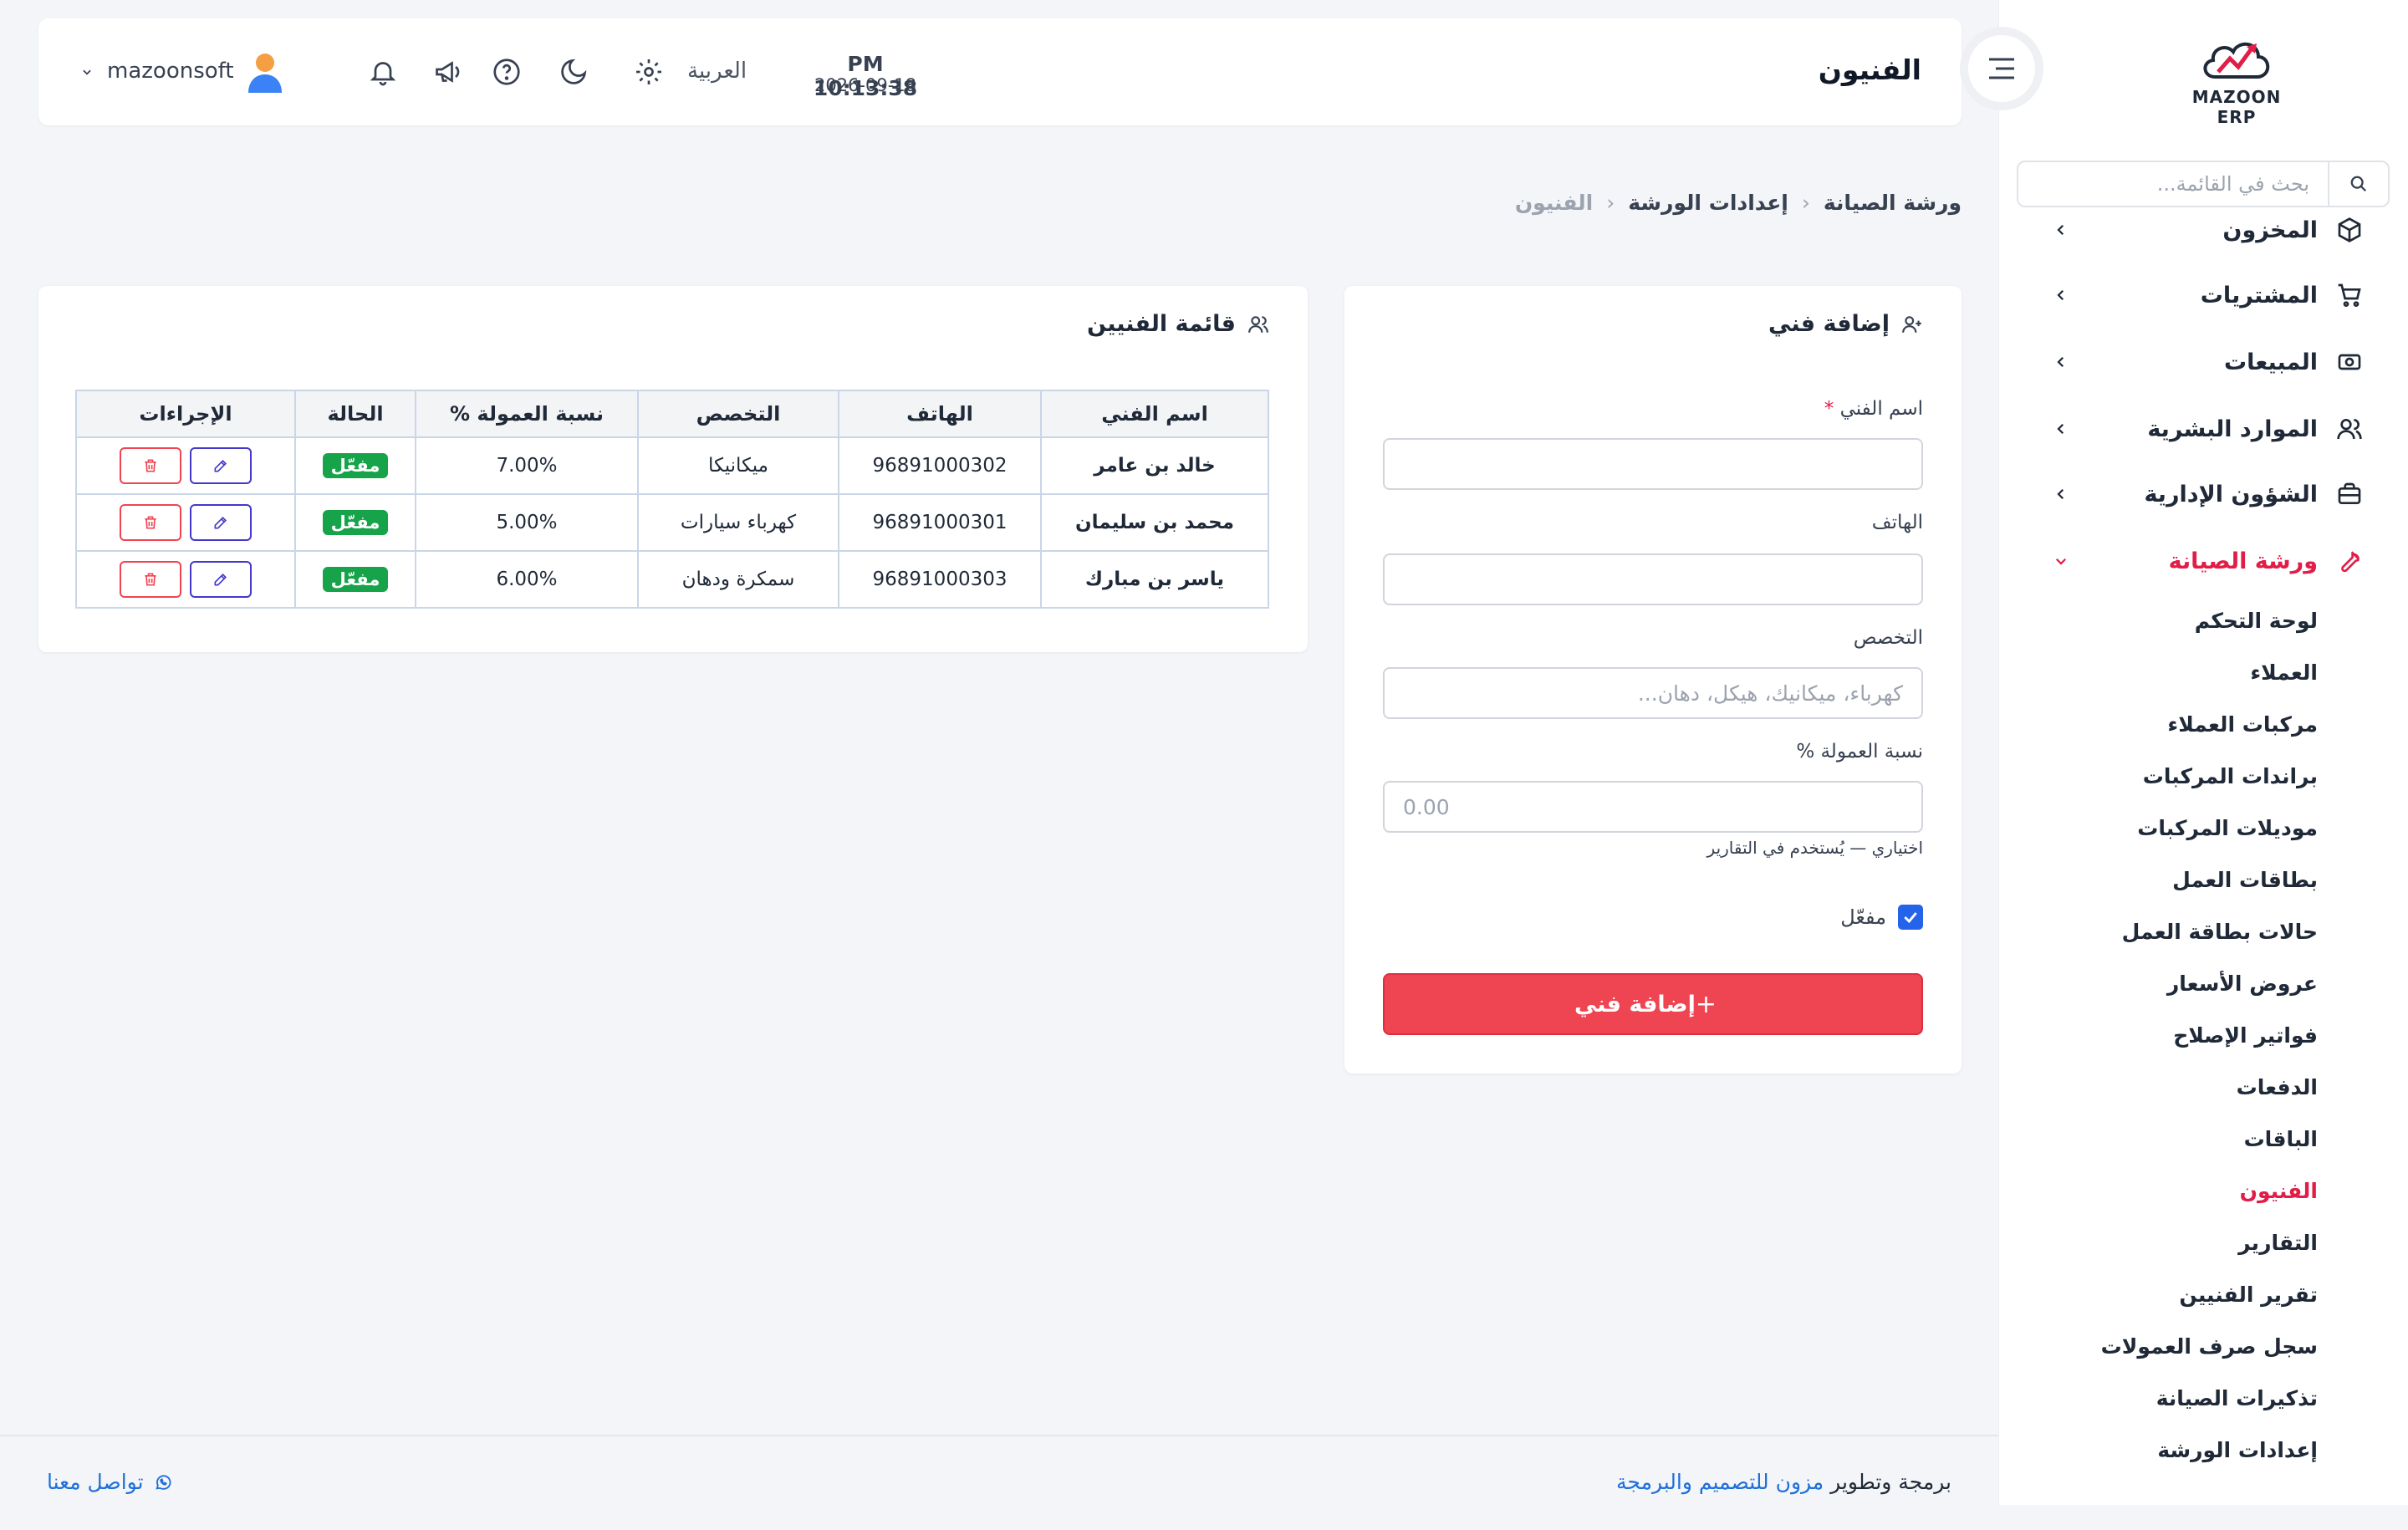 The height and width of the screenshot is (1530, 2408). What do you see at coordinates (1154, 522) in the screenshot?
I see `cell-name: محمد بن سليمان` at bounding box center [1154, 522].